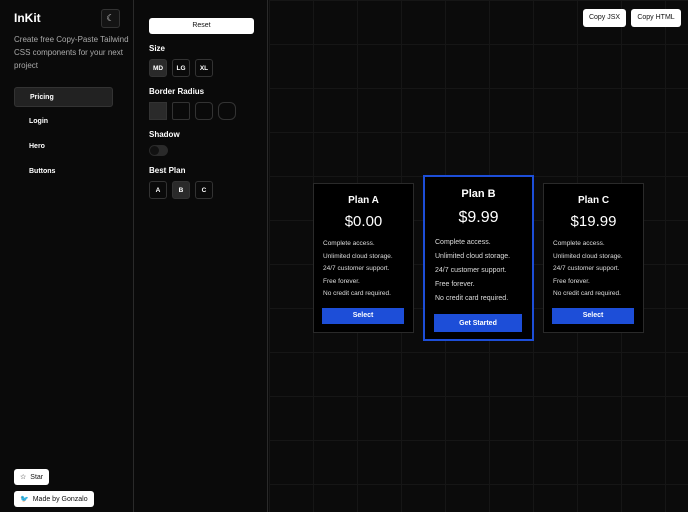 The height and width of the screenshot is (512, 688). I want to click on copy-jsx-button: Copy JSX, so click(604, 18).